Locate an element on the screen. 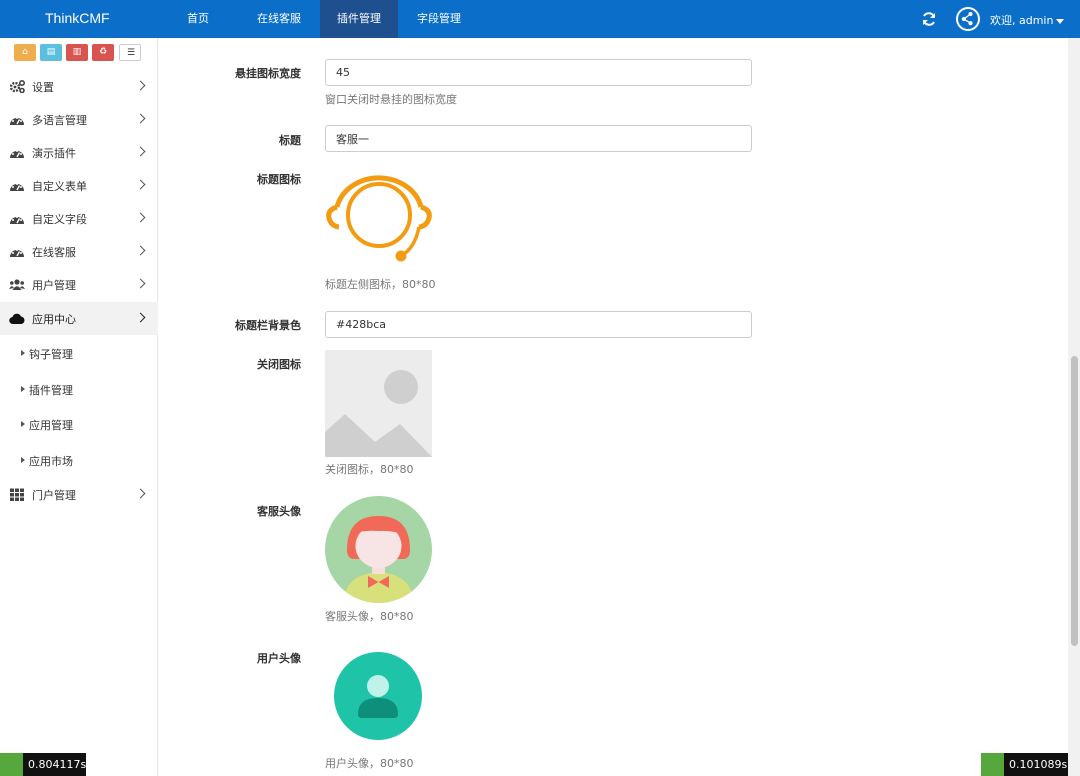  recycle-icon: ♻ is located at coordinates (103, 52).